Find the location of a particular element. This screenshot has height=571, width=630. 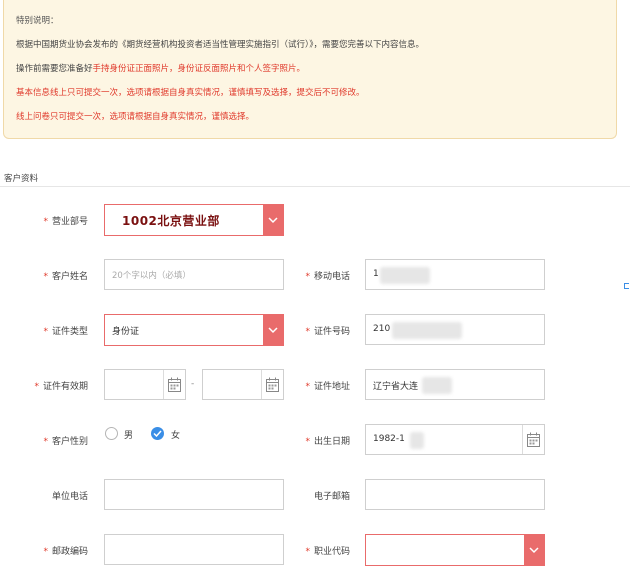

notice-line-2: 操作前需要您准备好手持身份证正面照片，身份证反面照片和个人签字照片。 is located at coordinates (160, 68).